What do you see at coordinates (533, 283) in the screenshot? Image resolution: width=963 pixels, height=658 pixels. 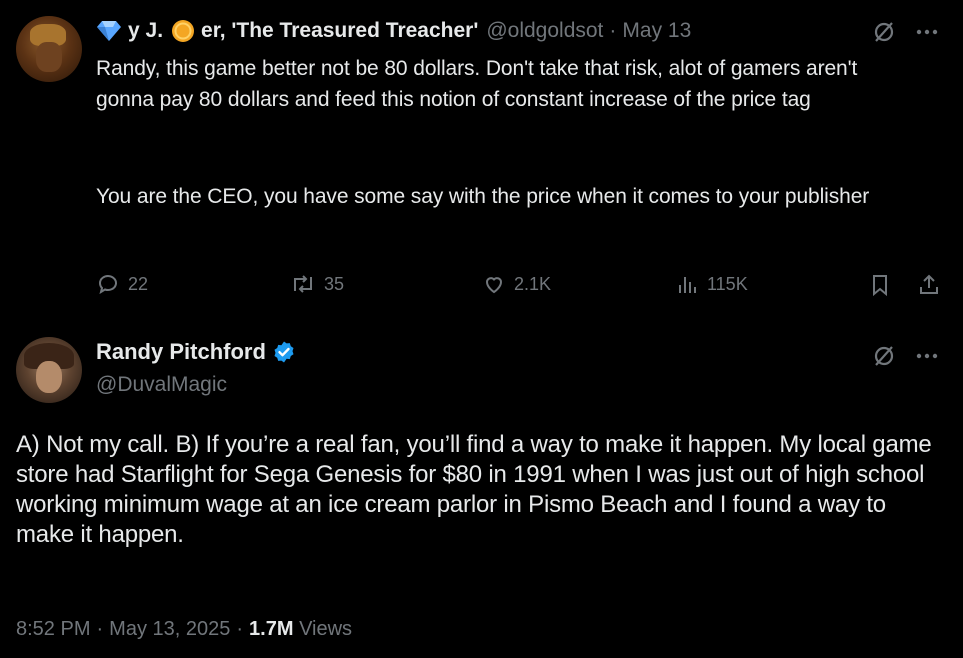 I see `like-count: 2.1K` at bounding box center [533, 283].